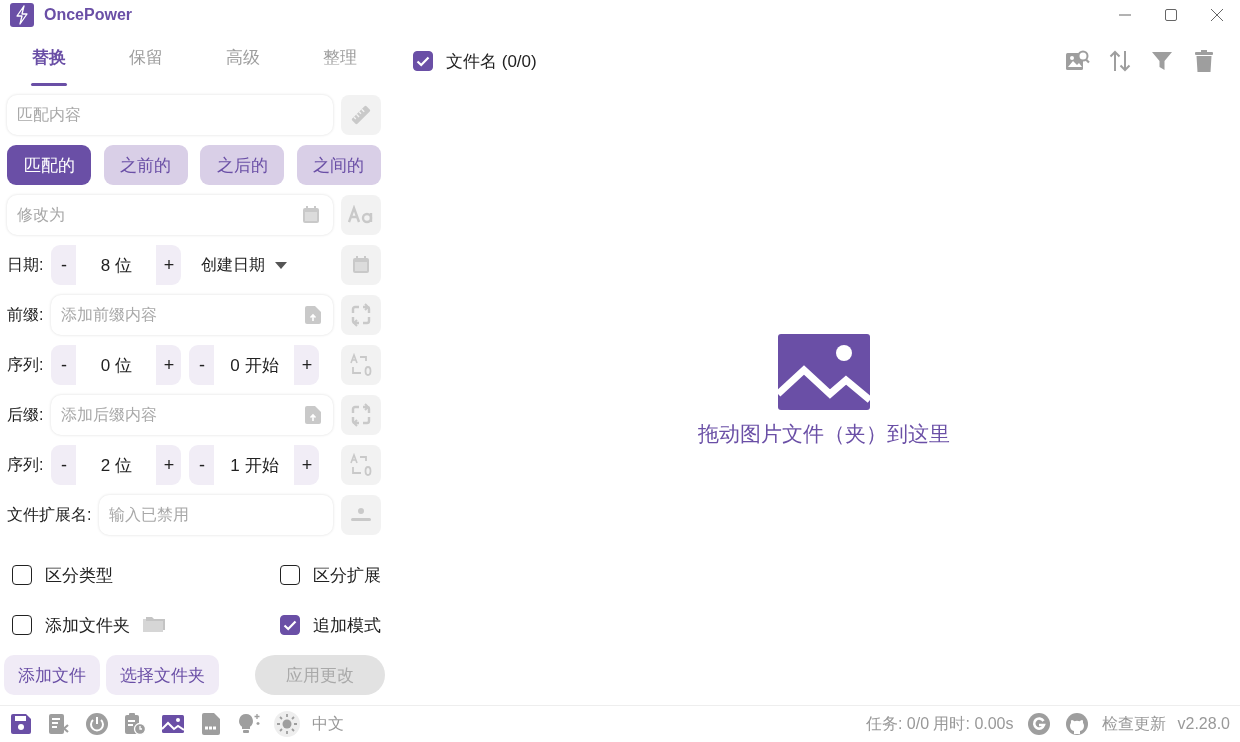 Image resolution: width=1240 pixels, height=742 pixels. I want to click on stepper: - 8 位 +, so click(116, 265).